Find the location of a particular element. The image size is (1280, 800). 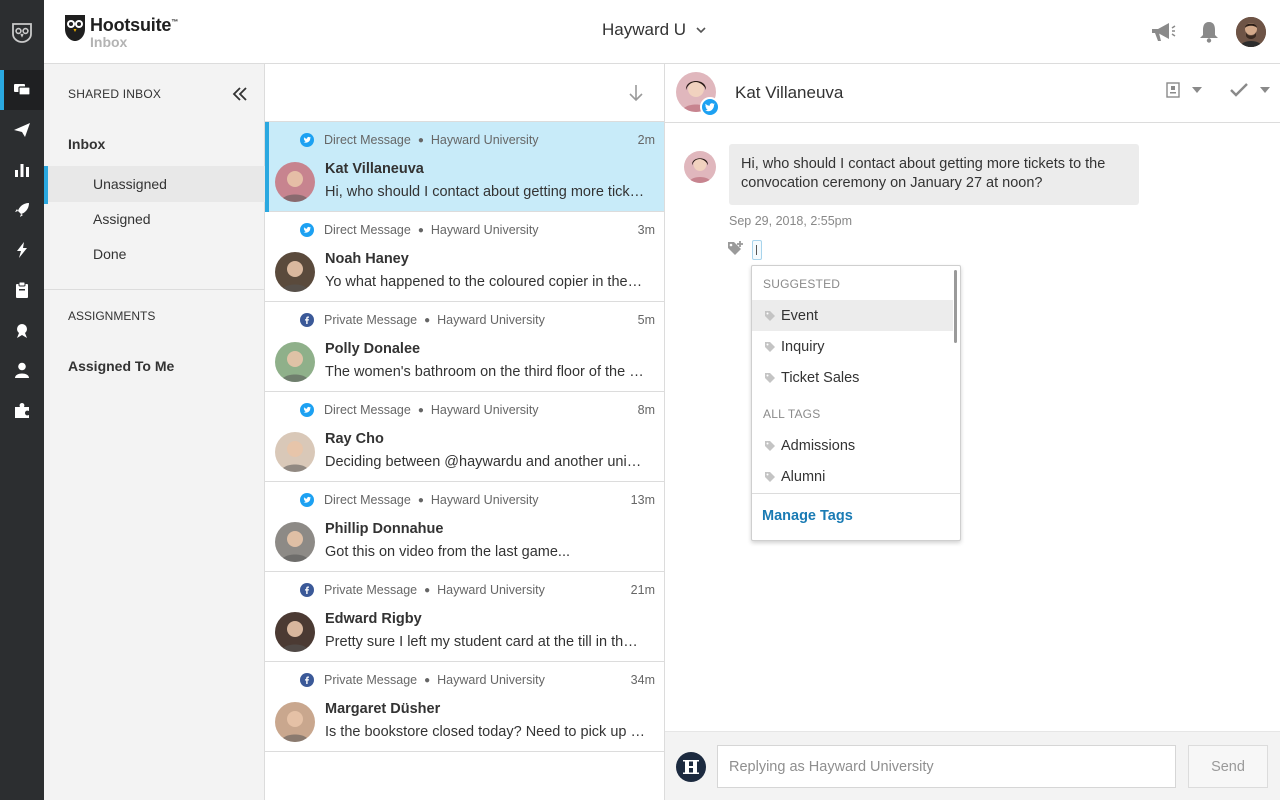

notifications-button is located at coordinates (1209, 32).